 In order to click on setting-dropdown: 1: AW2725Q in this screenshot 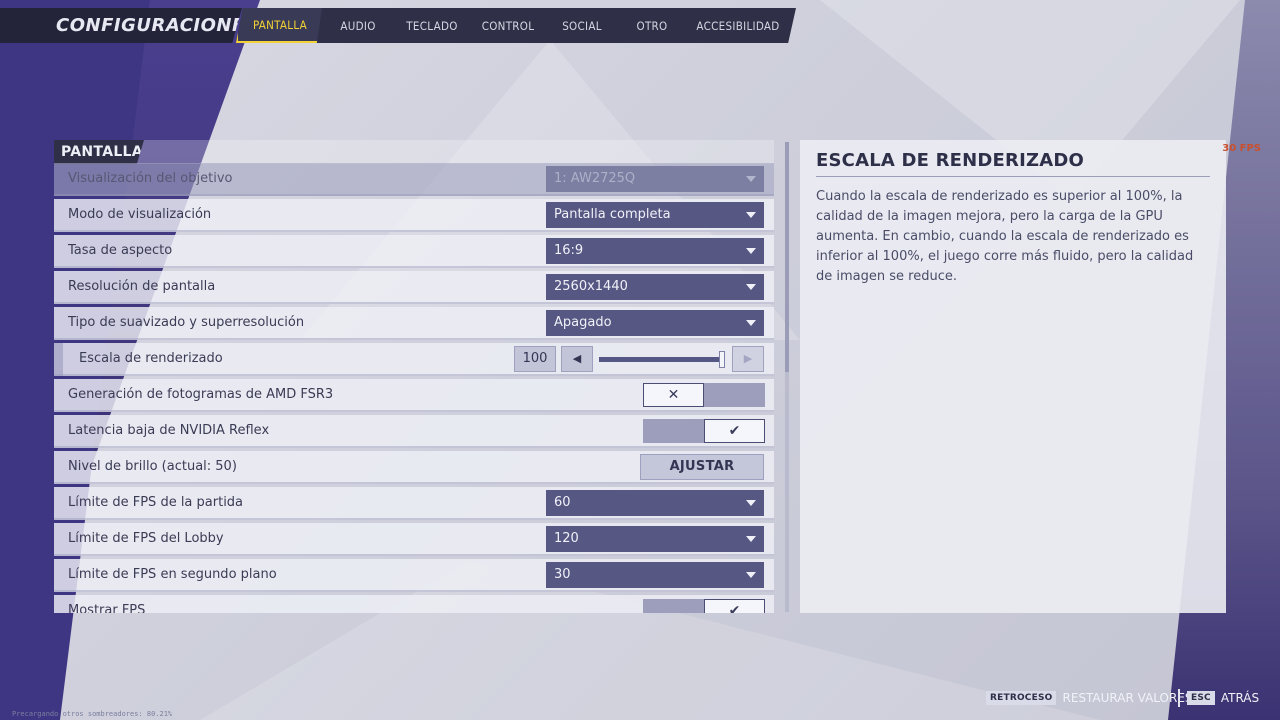, I will do `click(655, 178)`.